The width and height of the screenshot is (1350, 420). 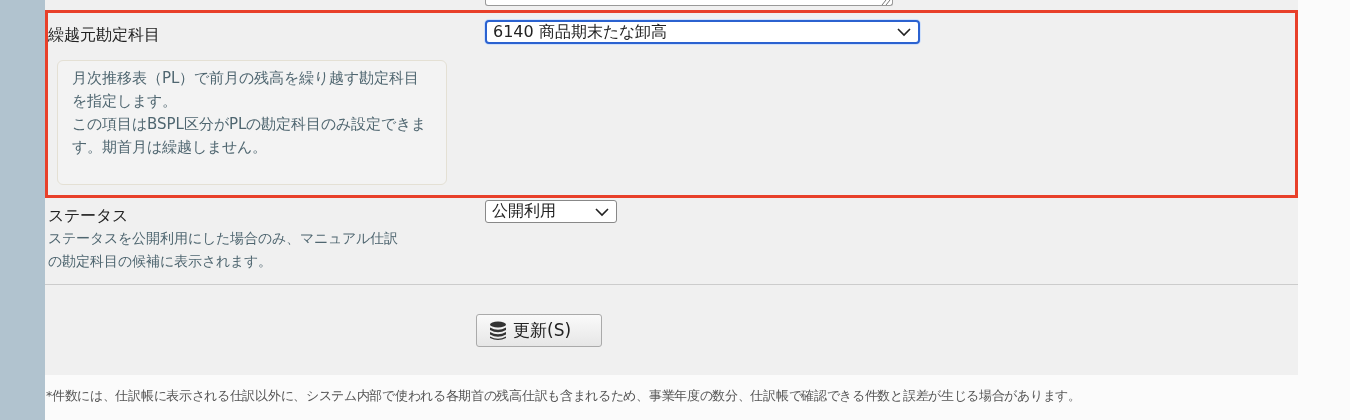 I want to click on status-select: 公開利用, so click(x=551, y=211).